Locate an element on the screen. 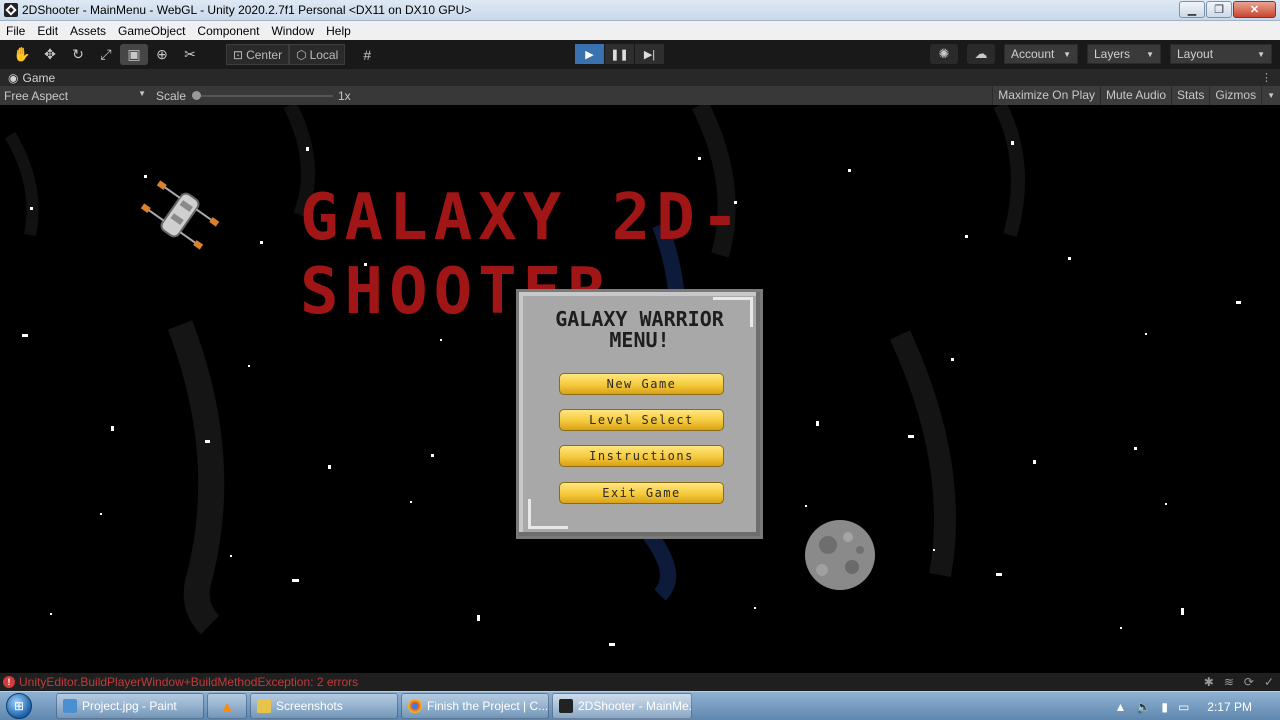 This screenshot has width=1280, height=720. debug-icon: ✱ is located at coordinates (1209, 682).